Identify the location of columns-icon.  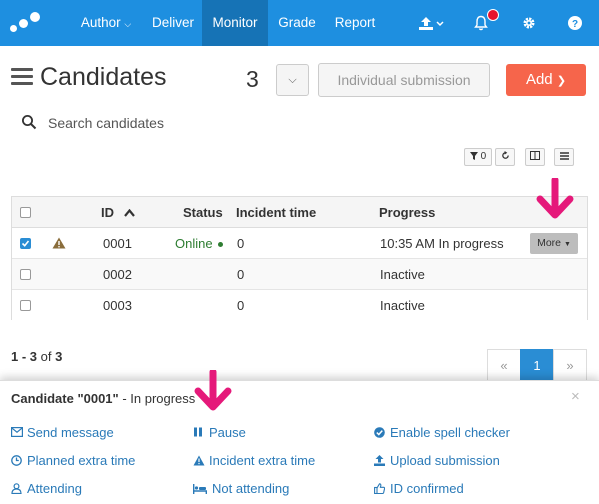
(535, 155).